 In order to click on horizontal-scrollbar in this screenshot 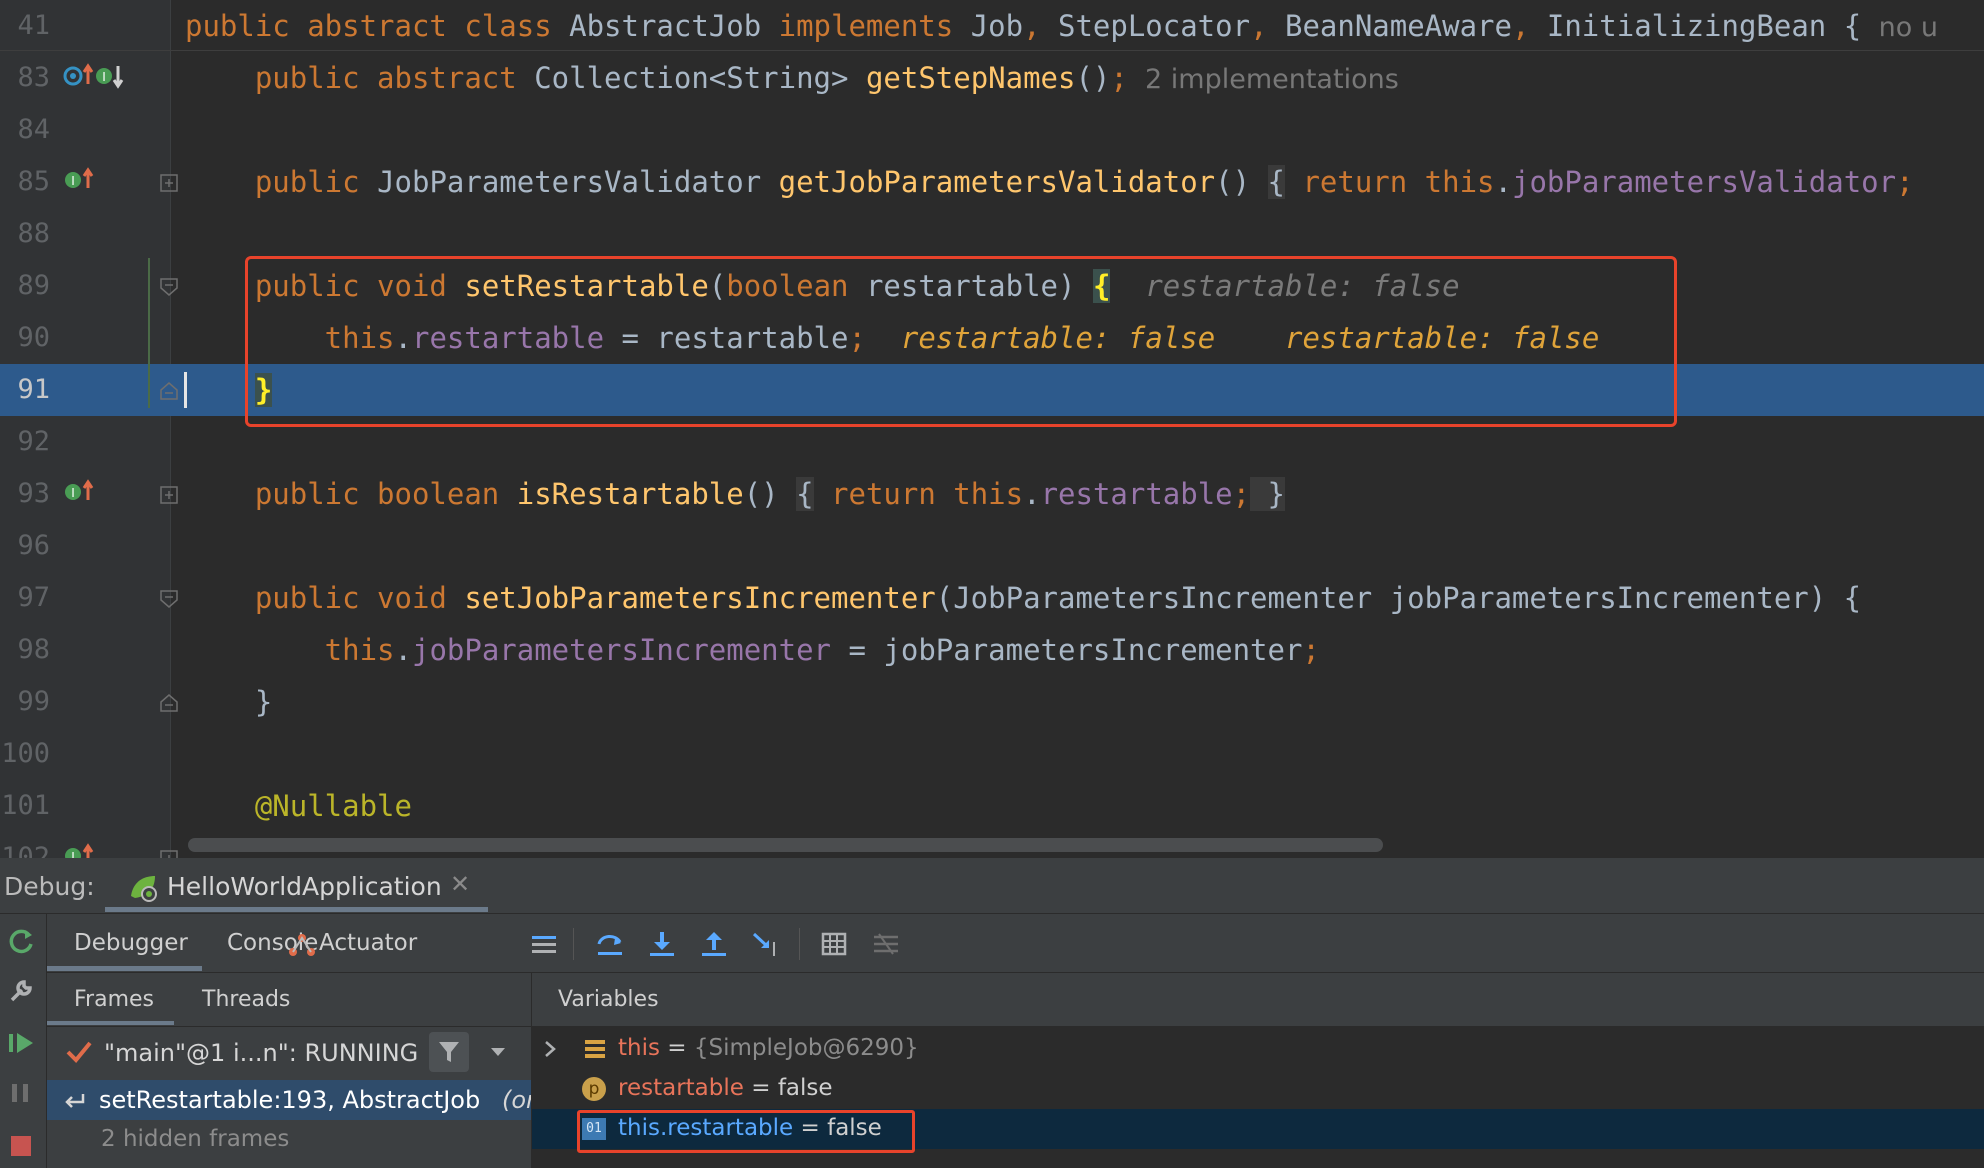, I will do `click(785, 845)`.